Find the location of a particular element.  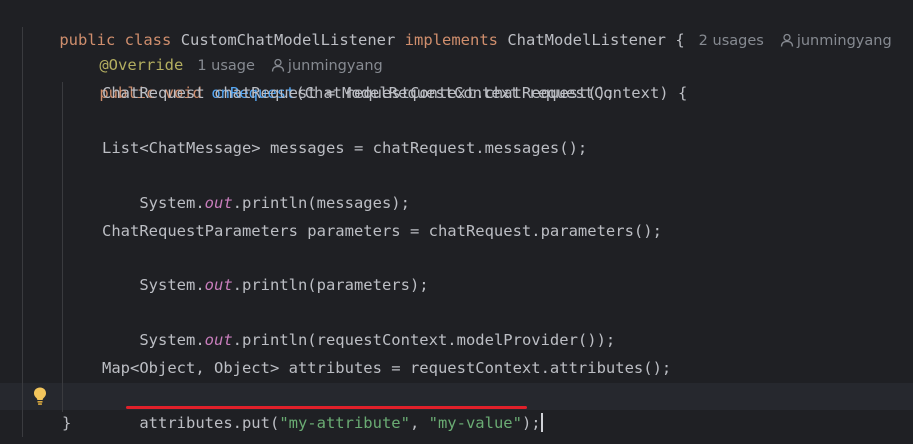

user-icon is located at coordinates (786, 40).